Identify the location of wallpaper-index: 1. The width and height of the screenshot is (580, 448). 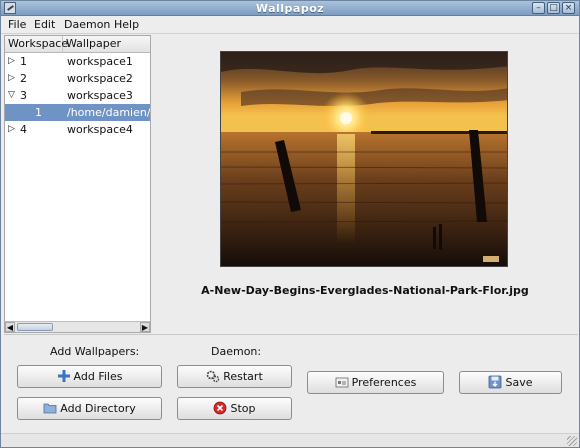
(38, 112).